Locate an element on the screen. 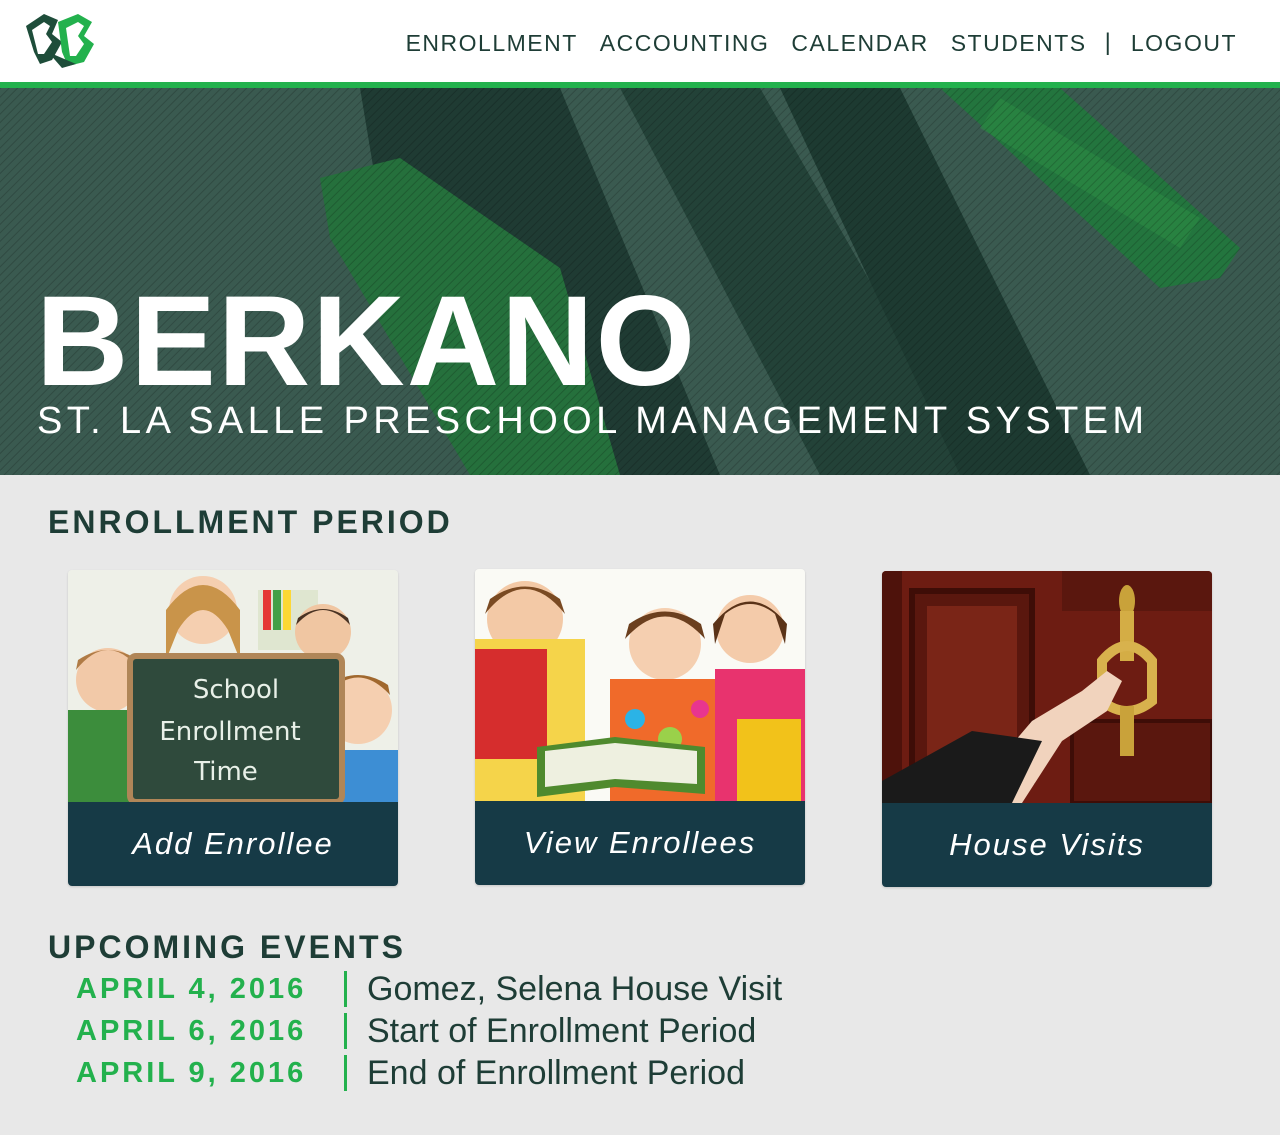  house-visits-label: House Visits is located at coordinates (1047, 844).